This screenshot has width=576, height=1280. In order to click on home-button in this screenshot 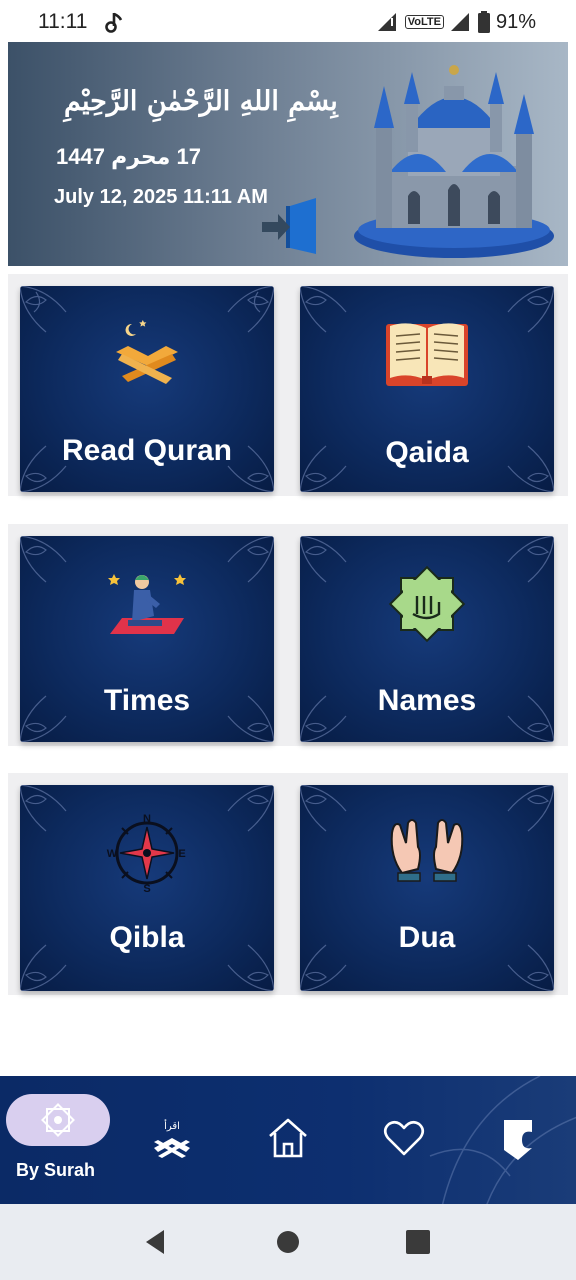, I will do `click(288, 1242)`.